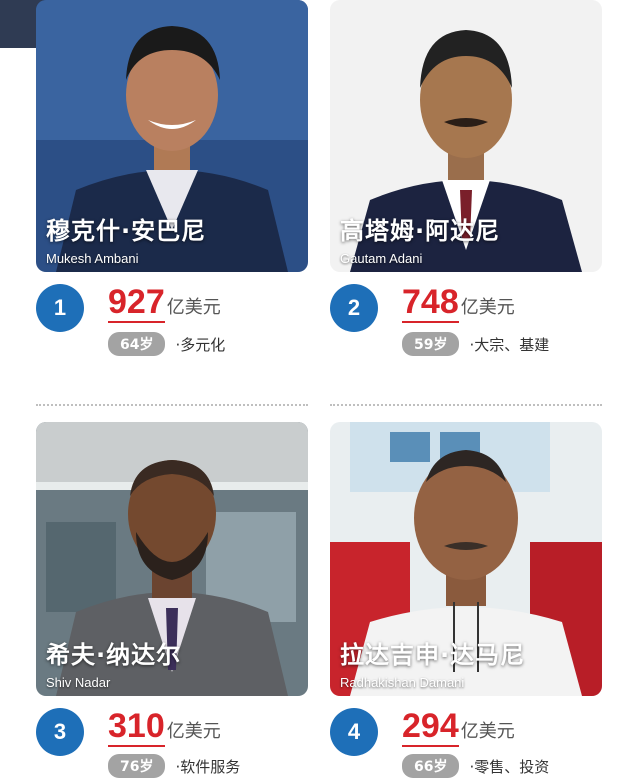 This screenshot has height=778, width=640. What do you see at coordinates (509, 766) in the screenshot?
I see `industry-label: ·零售、投资` at bounding box center [509, 766].